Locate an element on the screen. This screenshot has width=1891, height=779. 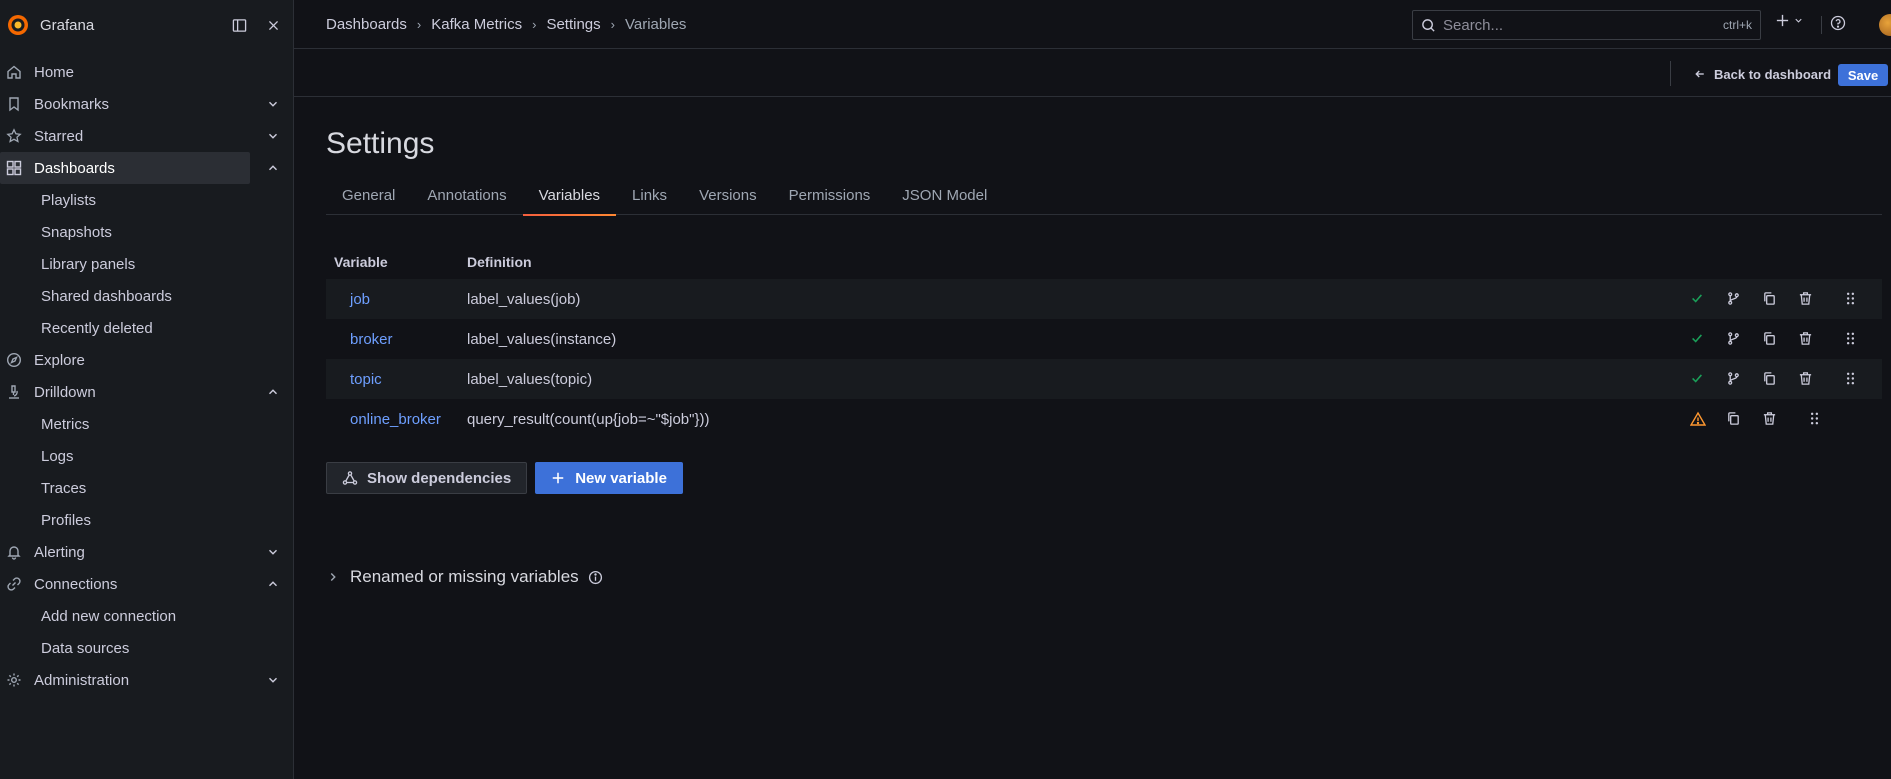
sidebar-item-explore: Explore is located at coordinates (124, 360).